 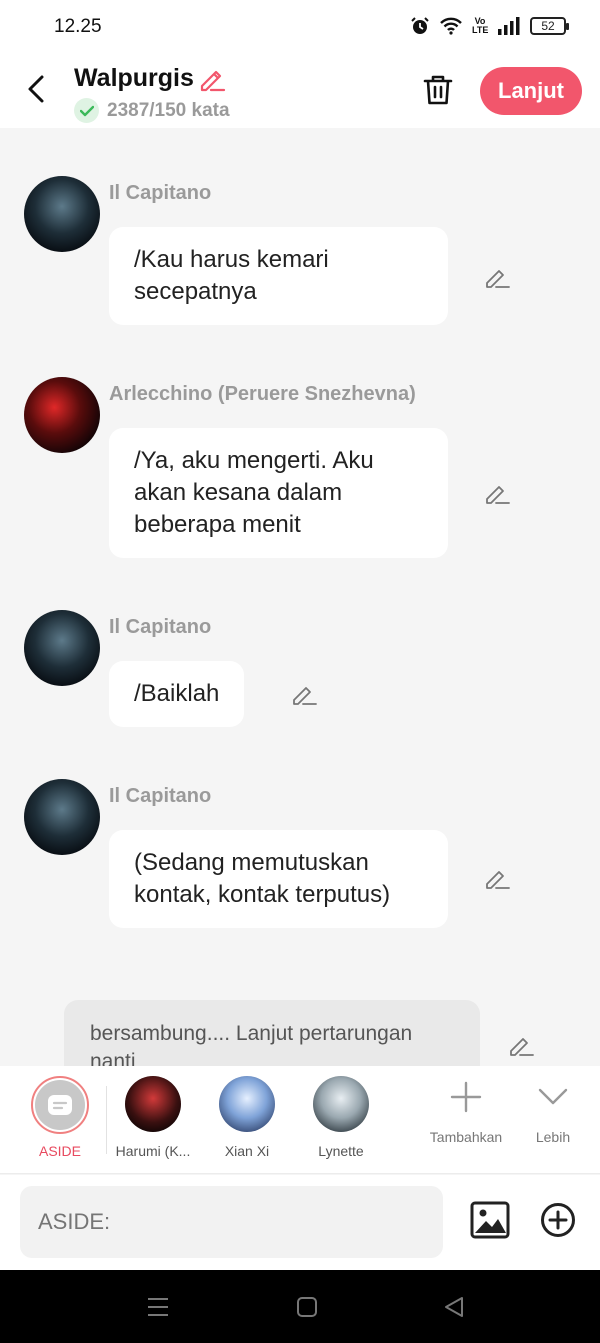 I want to click on add-label: Tambahkan, so click(x=466, y=1137).